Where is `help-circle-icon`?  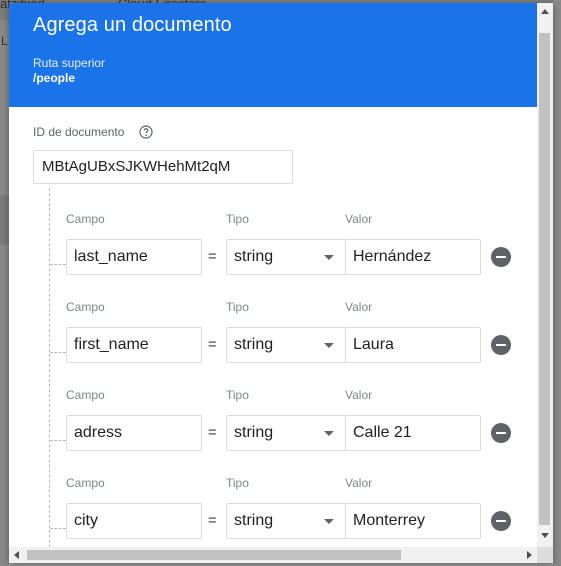
help-circle-icon is located at coordinates (146, 132).